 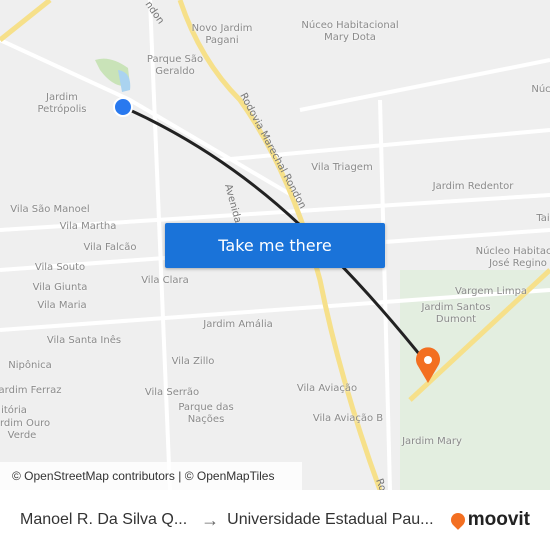 I want to click on place-label: Vila Triagem, so click(x=342, y=167).